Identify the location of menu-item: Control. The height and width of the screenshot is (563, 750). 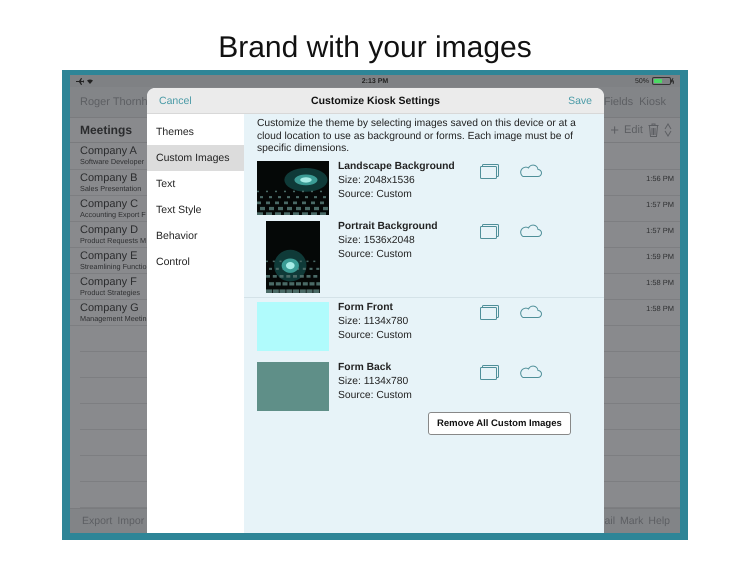
(195, 262).